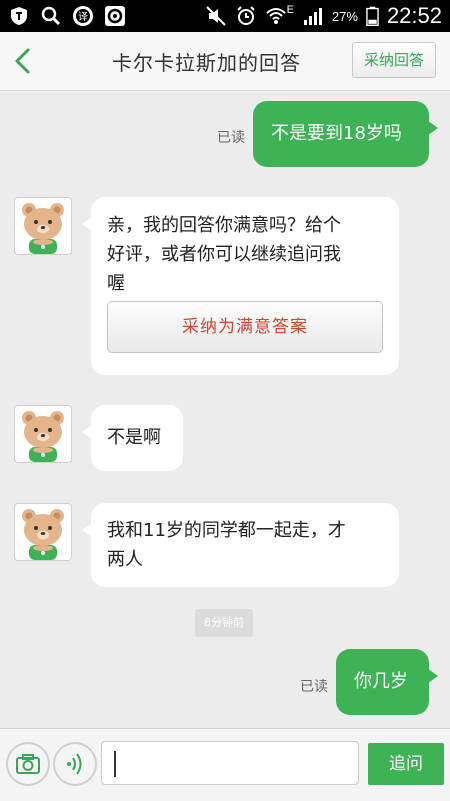 This screenshot has height=801, width=450. I want to click on signal-icon, so click(312, 16).